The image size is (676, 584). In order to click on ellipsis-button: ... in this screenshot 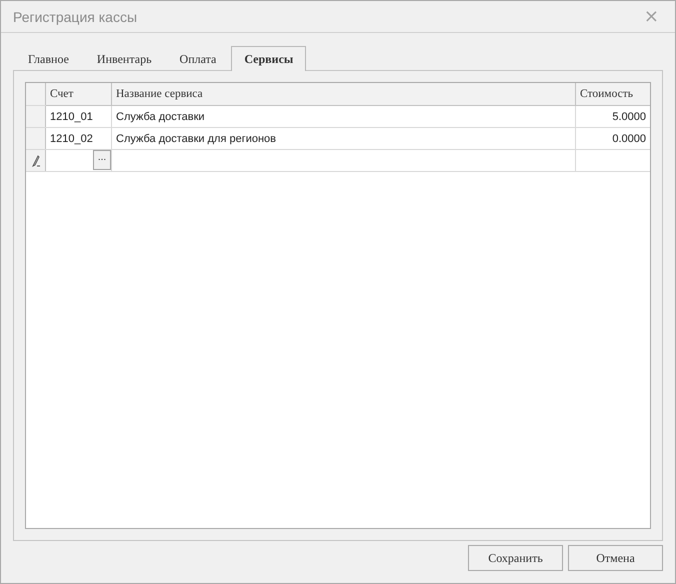, I will do `click(102, 160)`.